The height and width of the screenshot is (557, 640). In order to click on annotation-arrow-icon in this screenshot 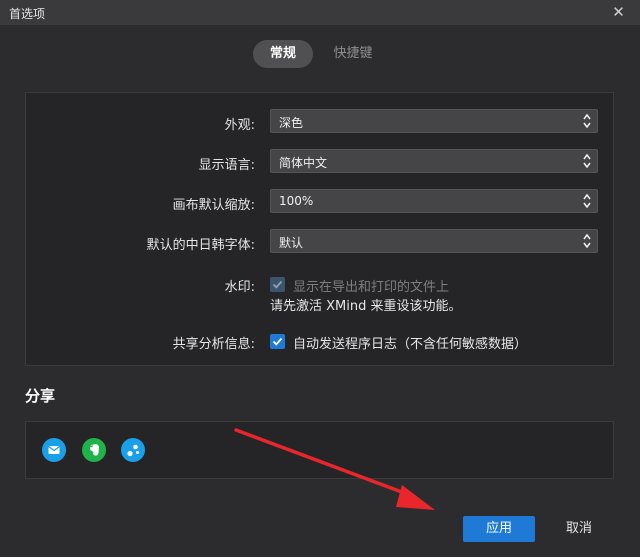, I will do `click(334, 469)`.